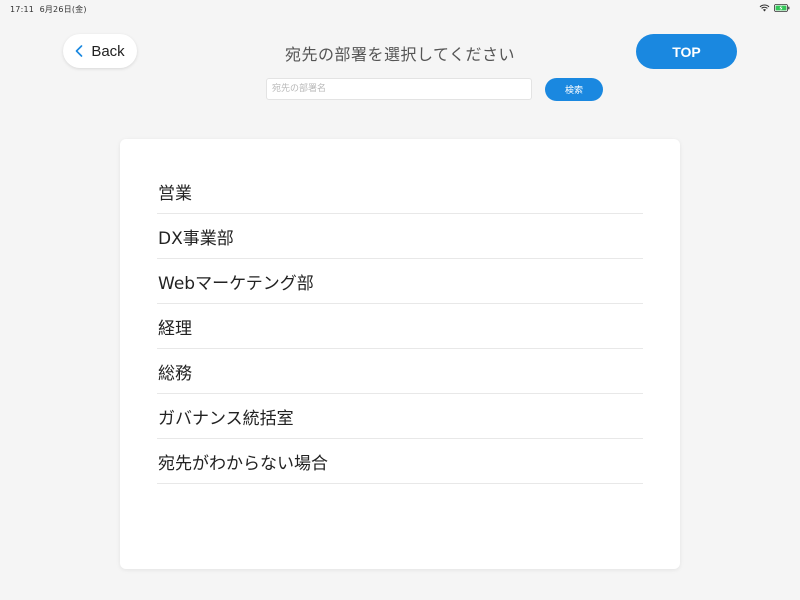  I want to click on back-button: Back, so click(100, 51).